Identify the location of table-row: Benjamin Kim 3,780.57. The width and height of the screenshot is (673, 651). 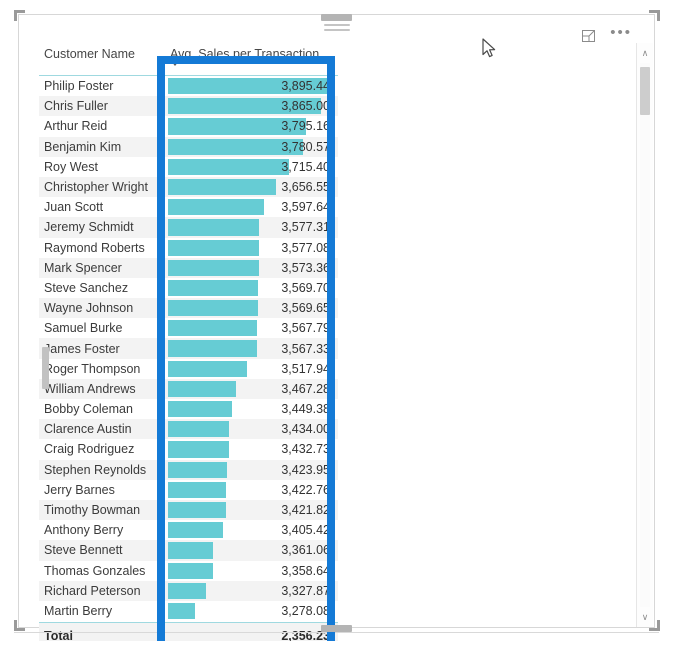
(188, 146).